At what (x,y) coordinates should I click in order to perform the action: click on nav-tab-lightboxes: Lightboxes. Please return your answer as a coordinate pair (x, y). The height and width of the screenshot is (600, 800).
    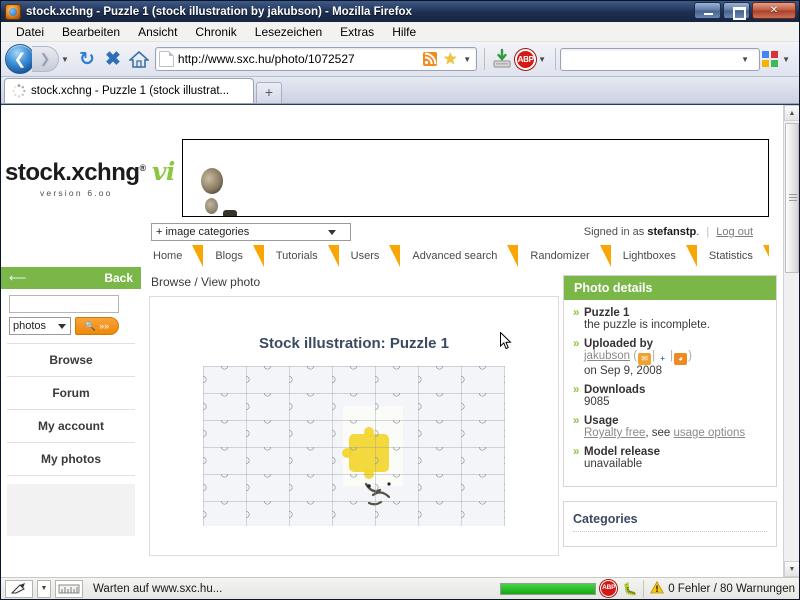
    Looking at the image, I should click on (654, 256).